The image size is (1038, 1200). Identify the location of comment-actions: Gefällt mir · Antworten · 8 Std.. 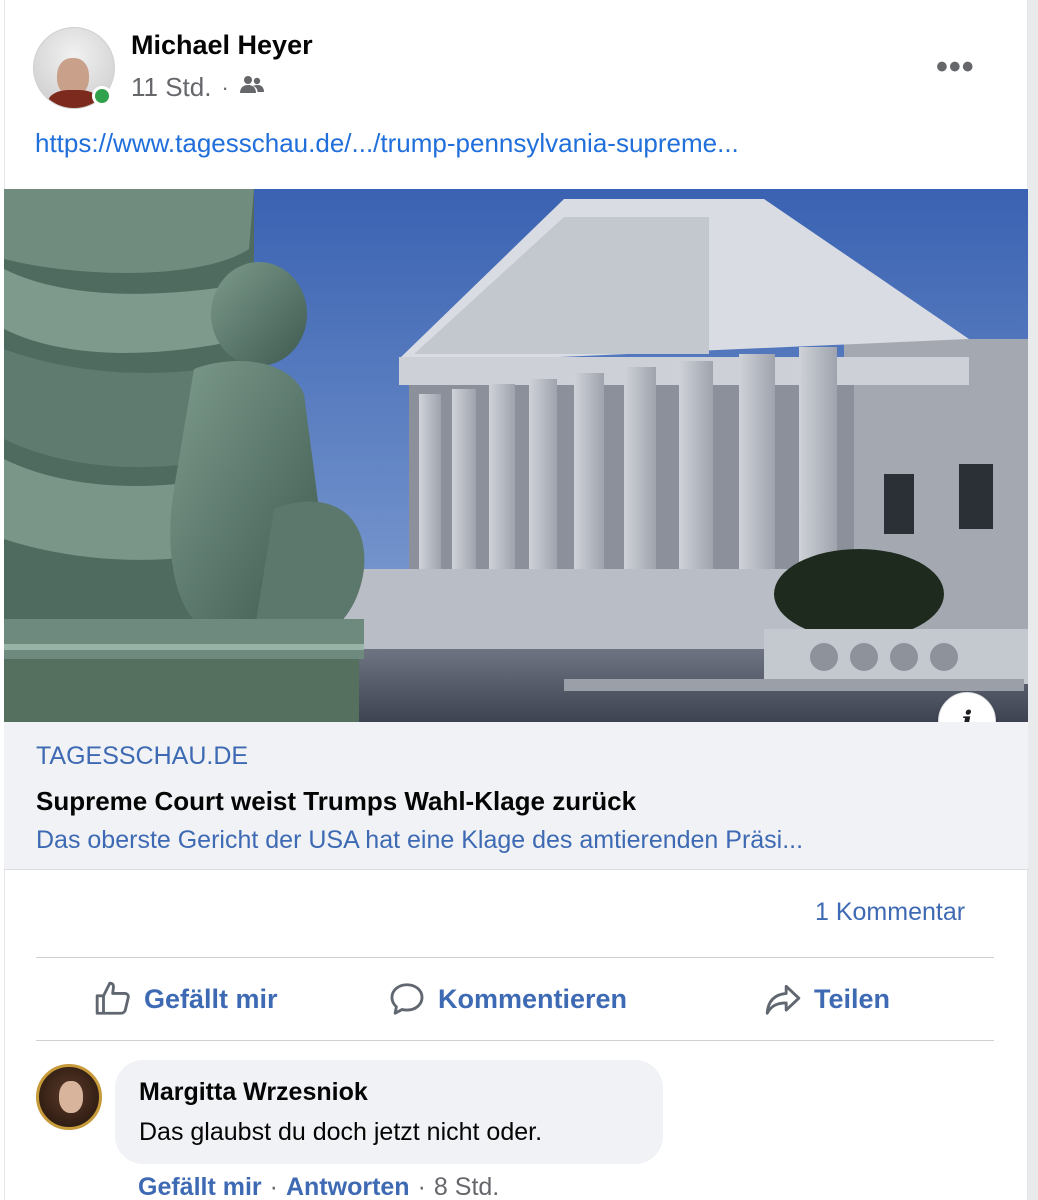
(318, 1186).